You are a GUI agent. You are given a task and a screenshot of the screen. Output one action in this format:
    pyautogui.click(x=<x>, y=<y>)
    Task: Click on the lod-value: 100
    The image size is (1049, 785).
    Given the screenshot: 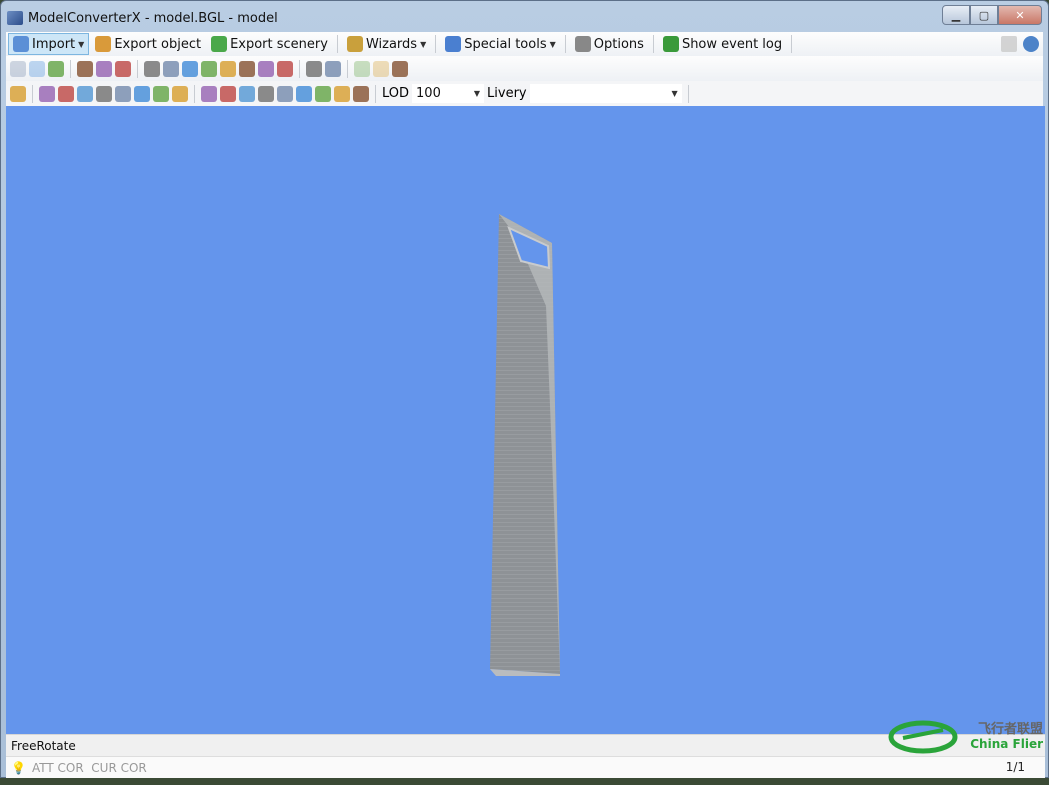 What is the action you would take?
    pyautogui.click(x=428, y=93)
    